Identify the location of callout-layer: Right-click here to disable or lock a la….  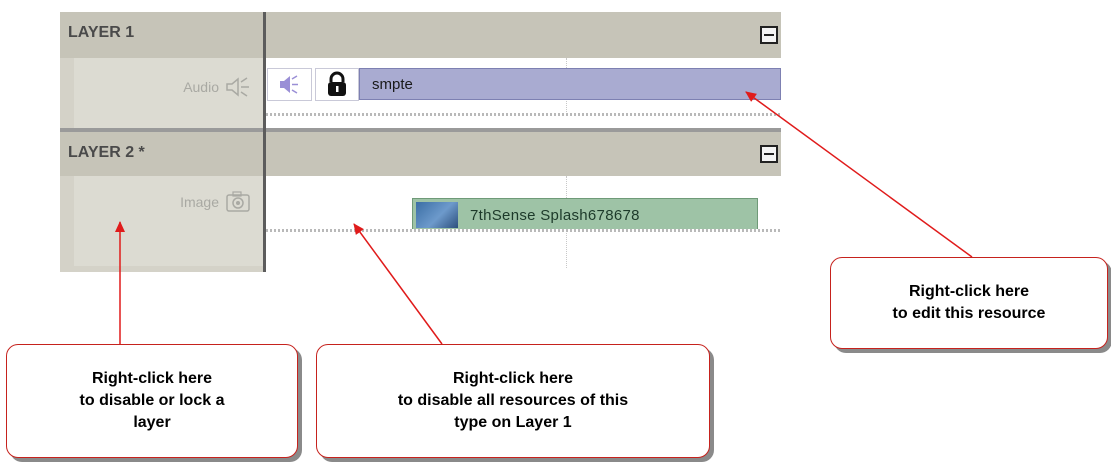
(152, 401).